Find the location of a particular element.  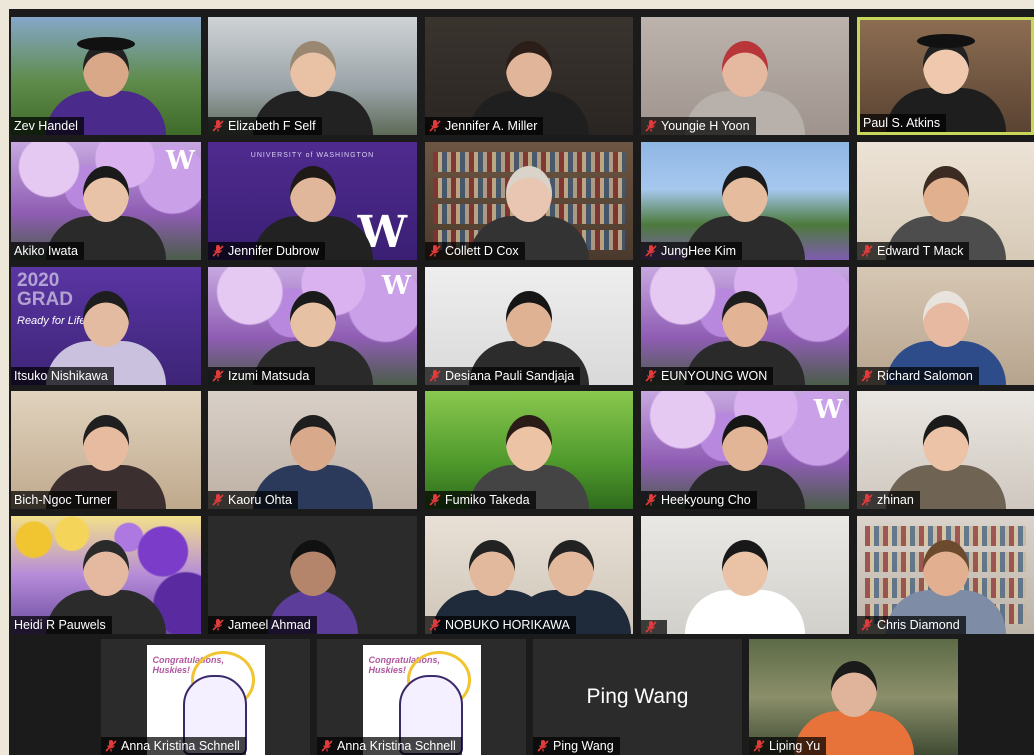

participant-name-tag: Izumi Matsuda is located at coordinates (262, 376).